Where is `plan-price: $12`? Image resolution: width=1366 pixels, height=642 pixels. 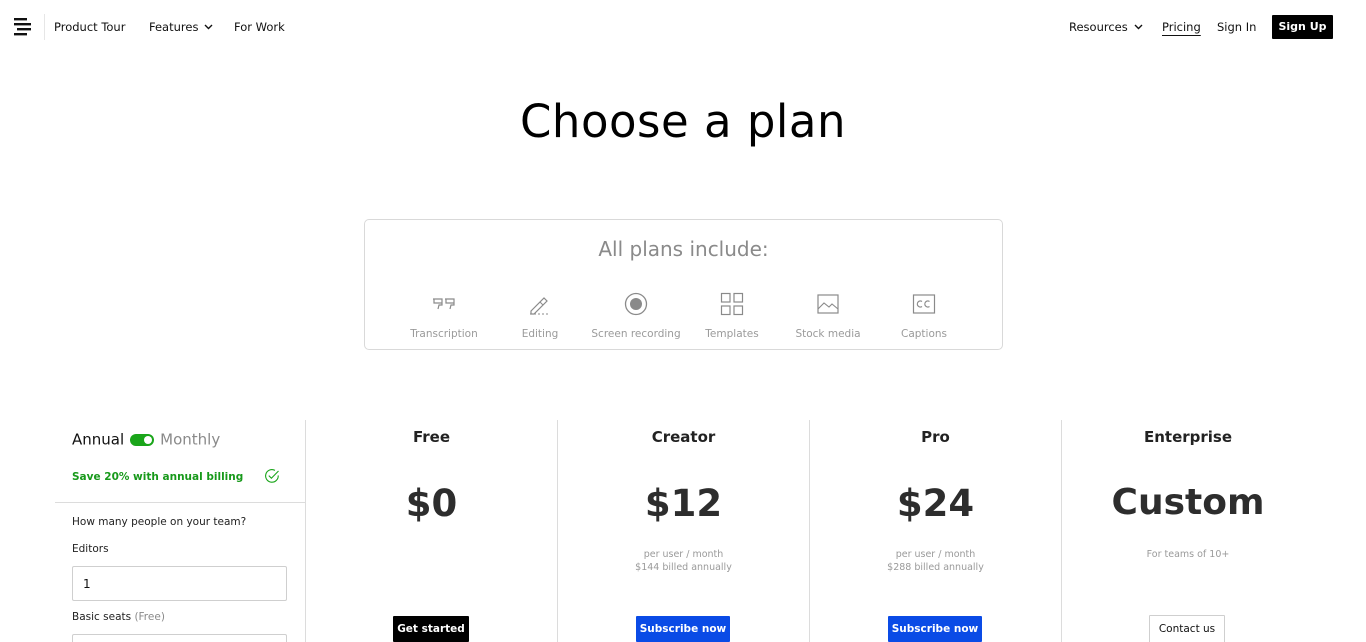 plan-price: $12 is located at coordinates (683, 503).